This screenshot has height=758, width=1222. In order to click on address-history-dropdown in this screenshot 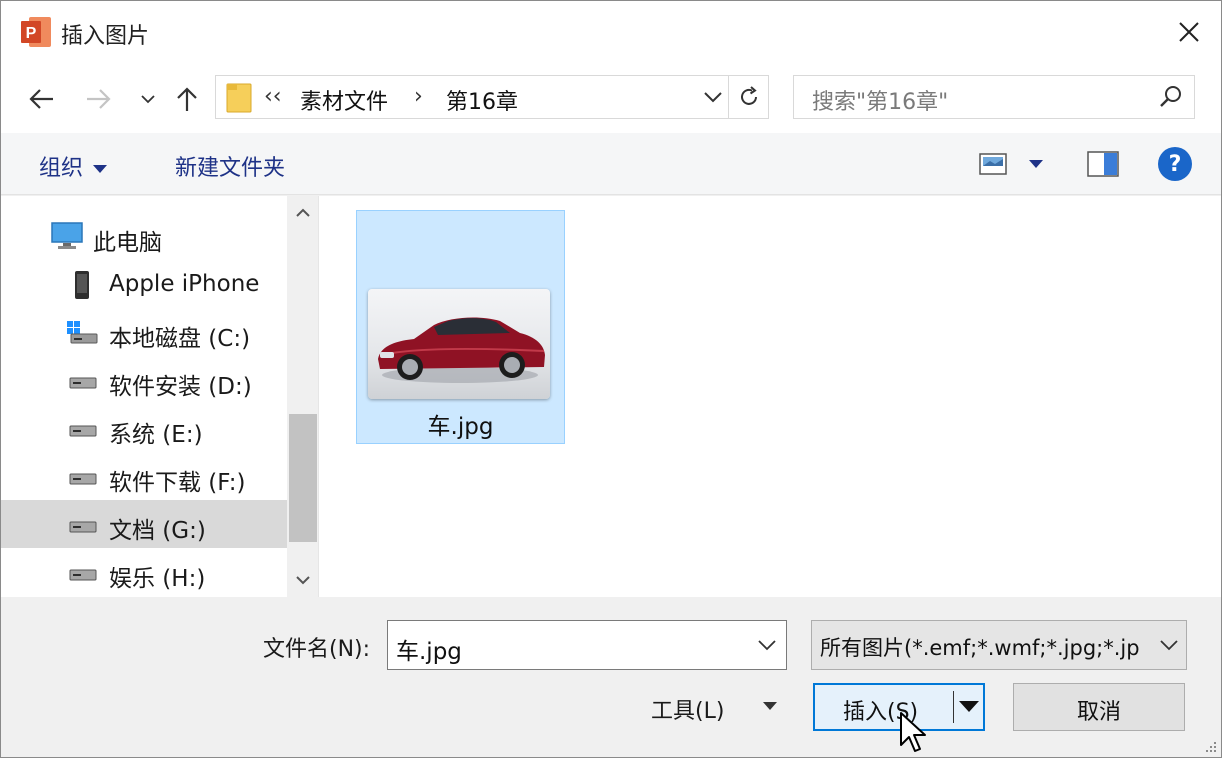, I will do `click(713, 97)`.